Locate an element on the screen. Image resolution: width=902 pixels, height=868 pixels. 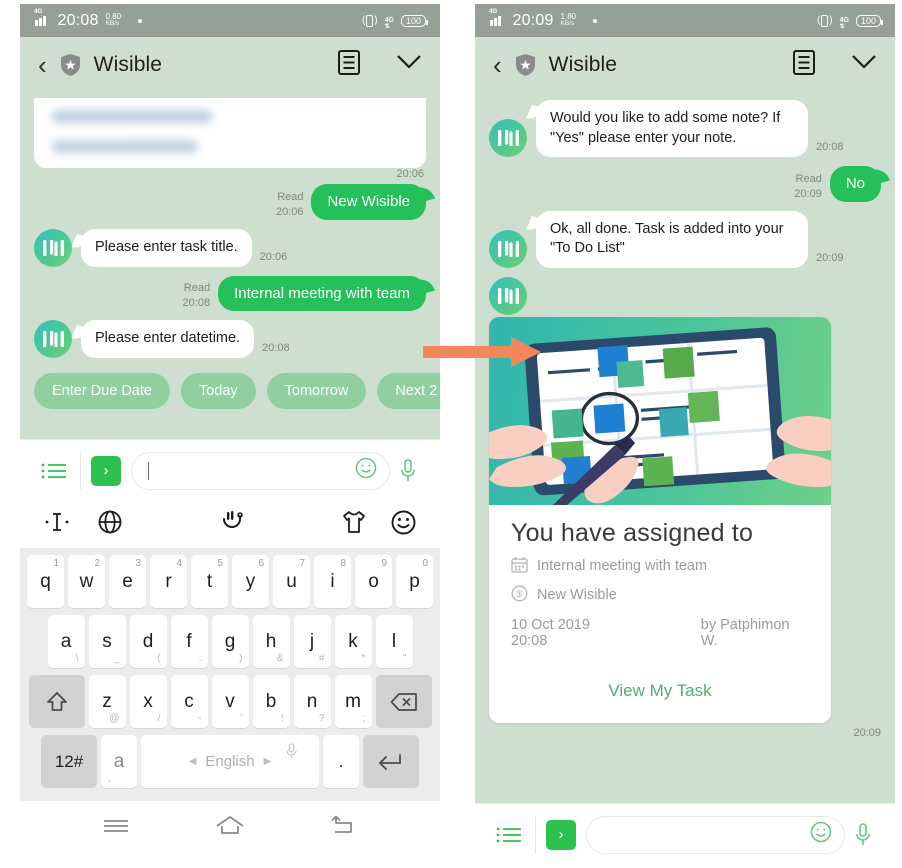
key-f: f: is located at coordinates (189, 641).